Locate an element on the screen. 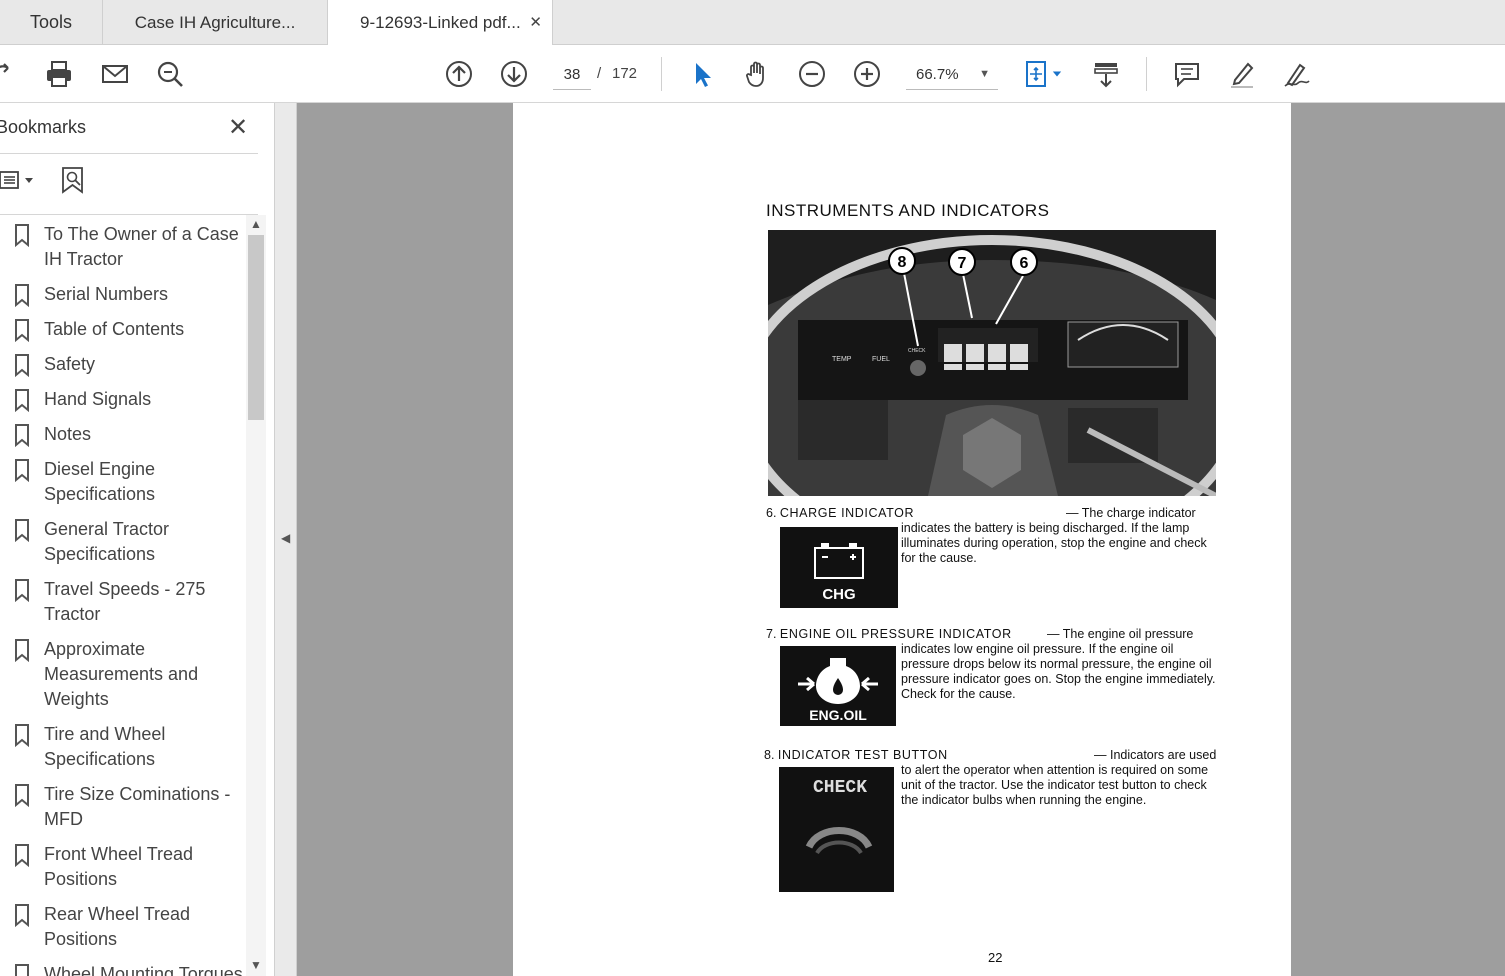 The image size is (1505, 976). new-bookmark-icon is located at coordinates (74, 180).